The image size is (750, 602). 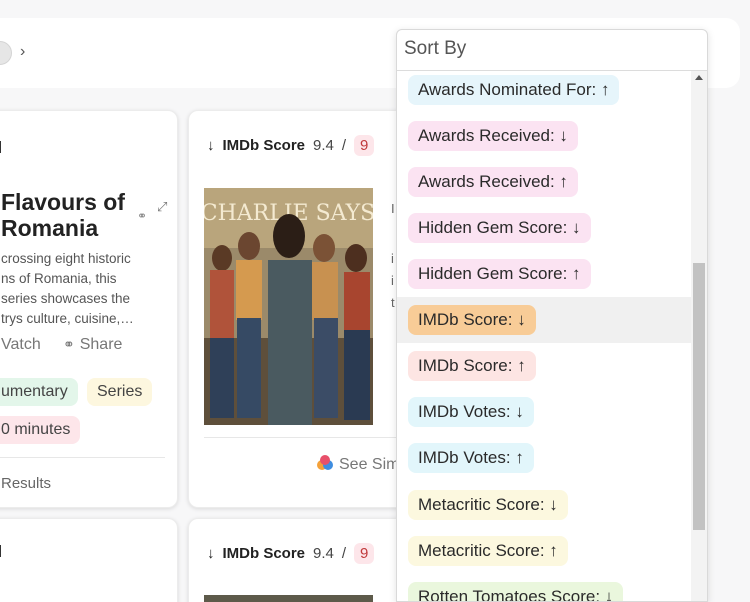 I want to click on sort-option-highlighted: IMDb Score: ↓, so click(x=544, y=320).